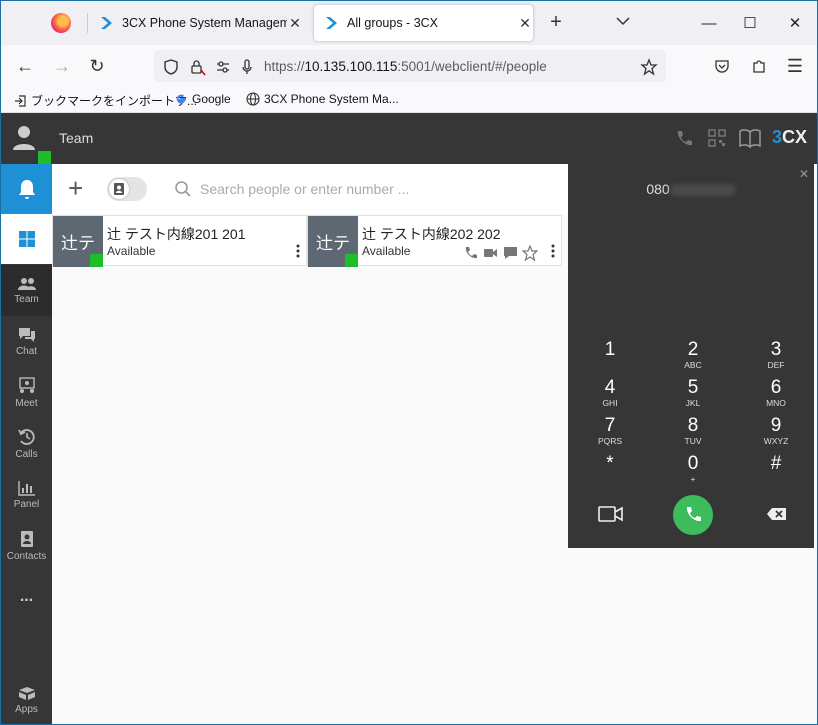  What do you see at coordinates (76, 138) in the screenshot?
I see `page-title: Team` at bounding box center [76, 138].